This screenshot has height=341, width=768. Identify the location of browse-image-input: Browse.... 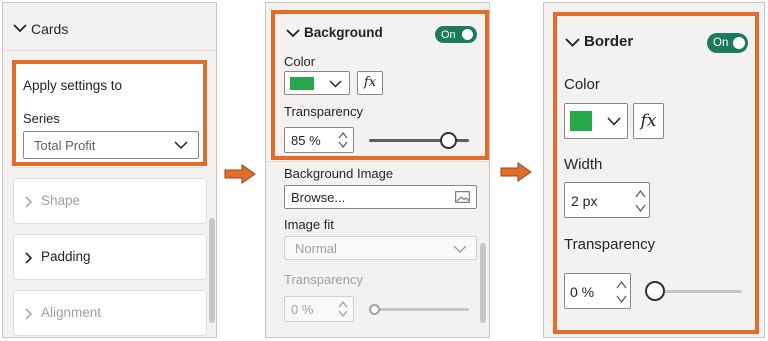
(380, 197).